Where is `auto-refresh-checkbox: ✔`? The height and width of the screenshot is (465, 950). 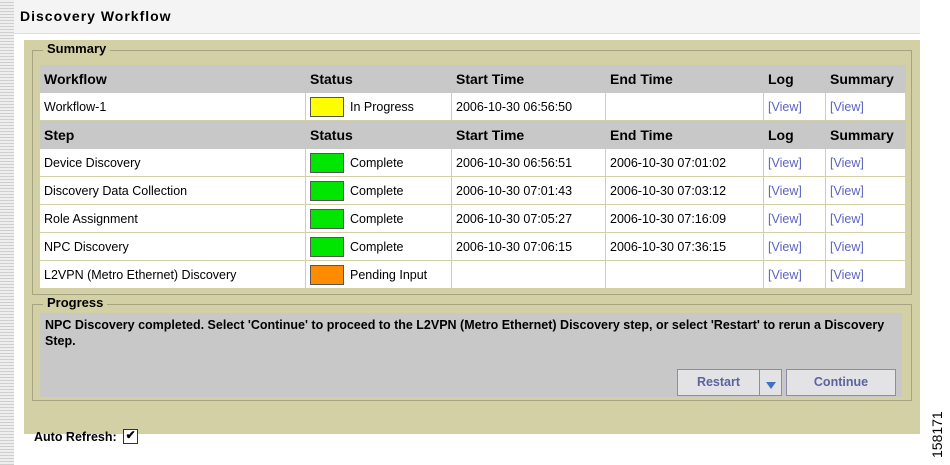
auto-refresh-checkbox: ✔ is located at coordinates (130, 436).